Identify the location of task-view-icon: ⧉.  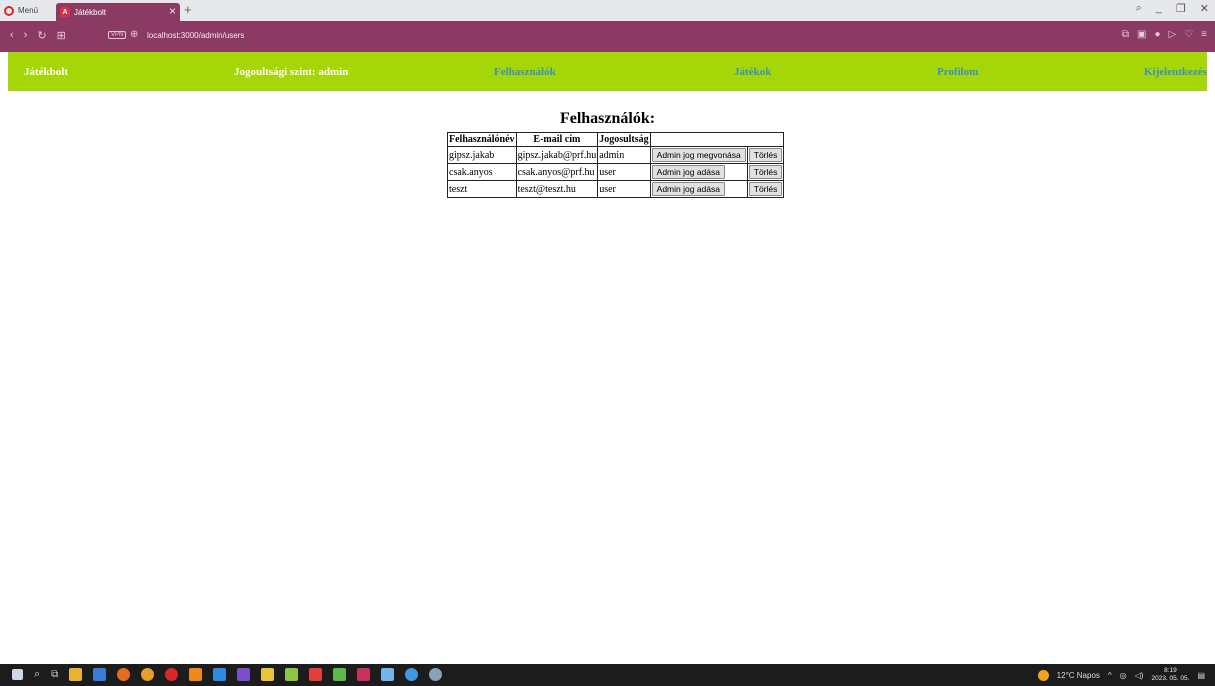
(54, 674).